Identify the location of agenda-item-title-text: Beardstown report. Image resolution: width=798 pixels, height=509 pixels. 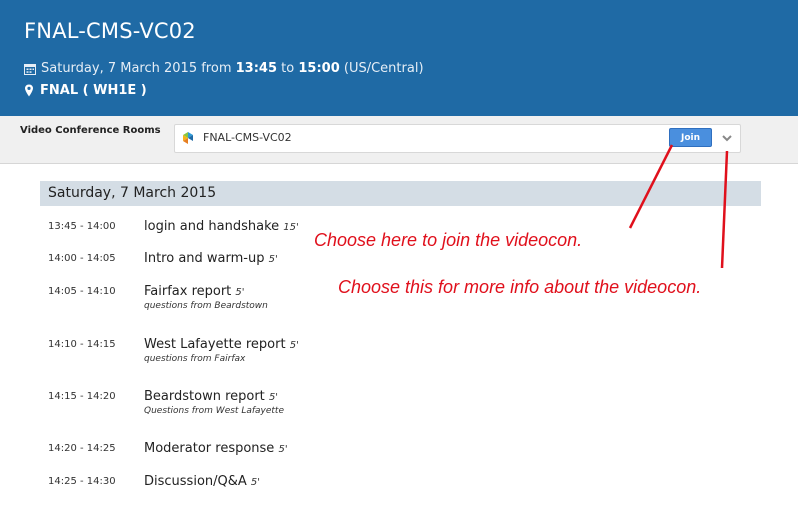
(204, 396).